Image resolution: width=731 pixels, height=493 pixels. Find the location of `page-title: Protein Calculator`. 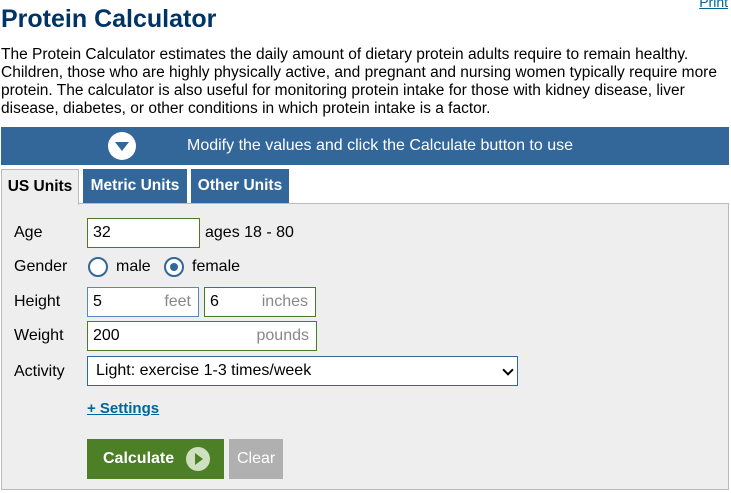

page-title: Protein Calculator is located at coordinates (109, 19).